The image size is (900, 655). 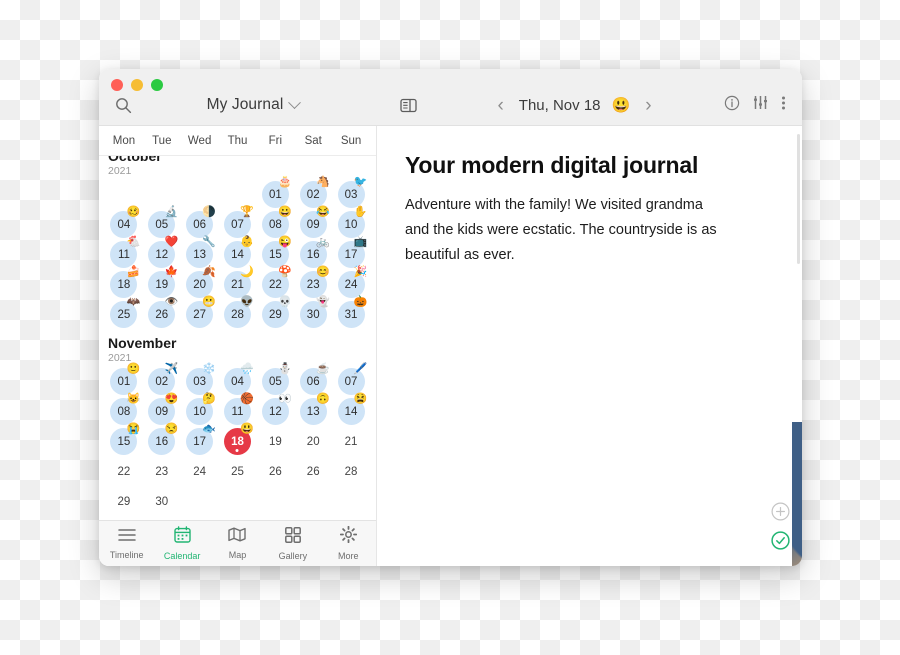 What do you see at coordinates (238, 379) in the screenshot?
I see `day-circle: 04 🌧️` at bounding box center [238, 379].